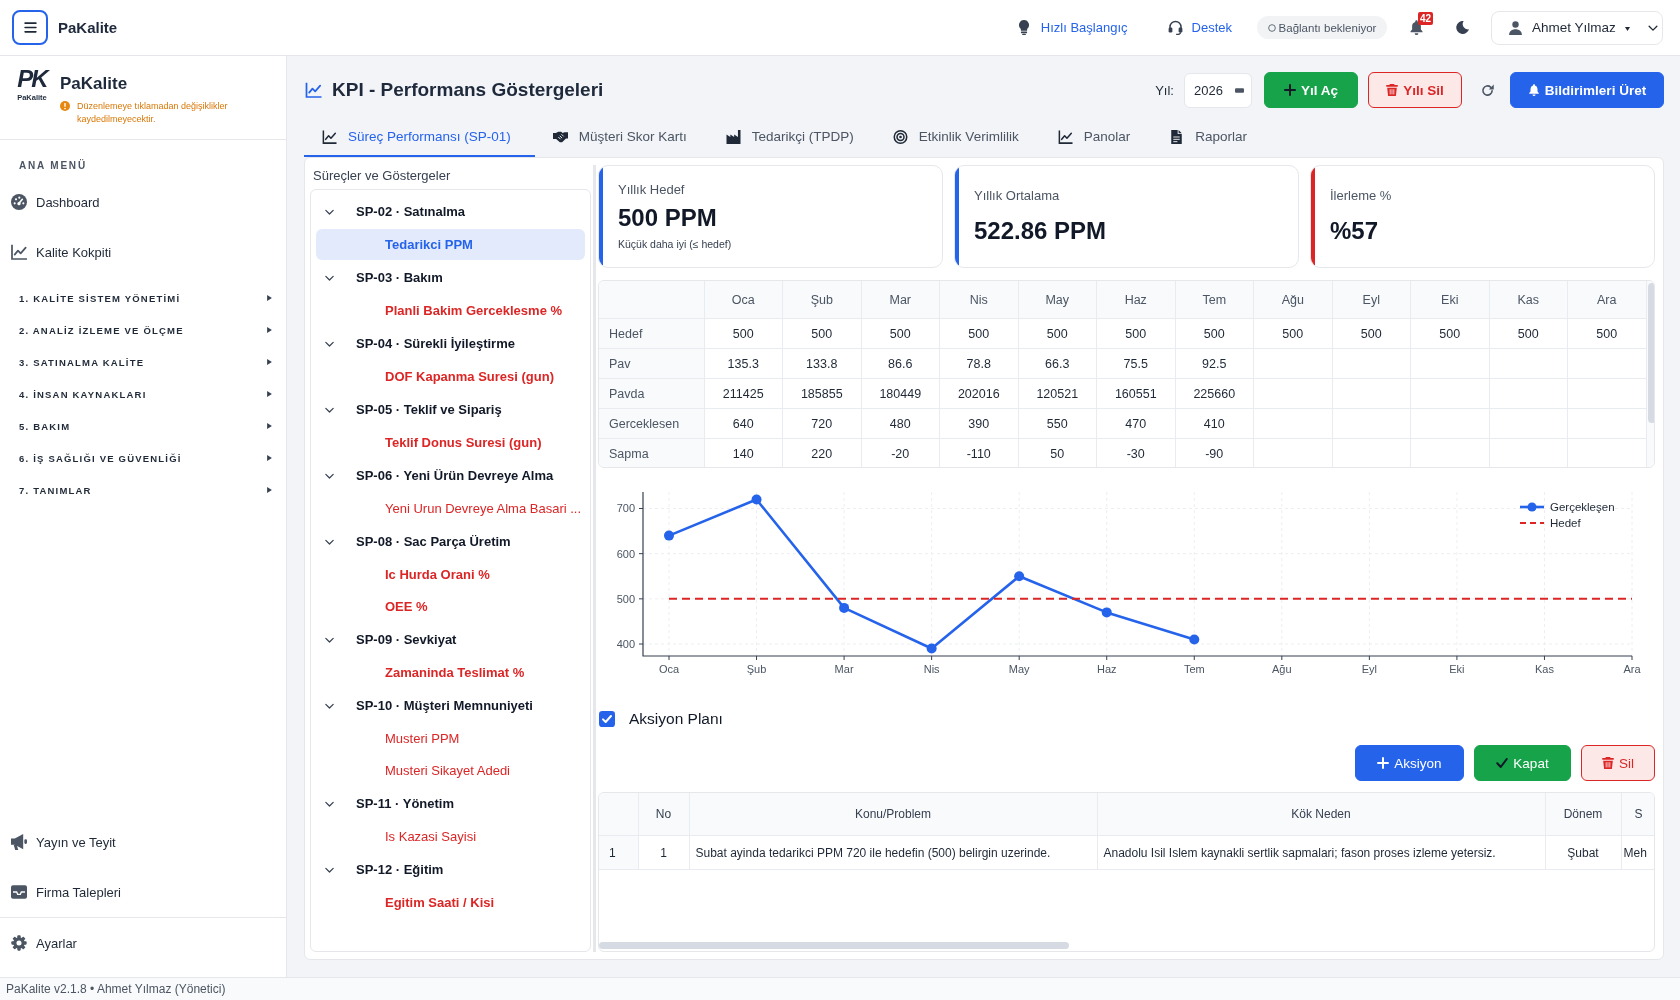 The width and height of the screenshot is (1680, 1000). Describe the element at coordinates (450, 606) in the screenshot. I see `tree-item: OEE %` at that location.